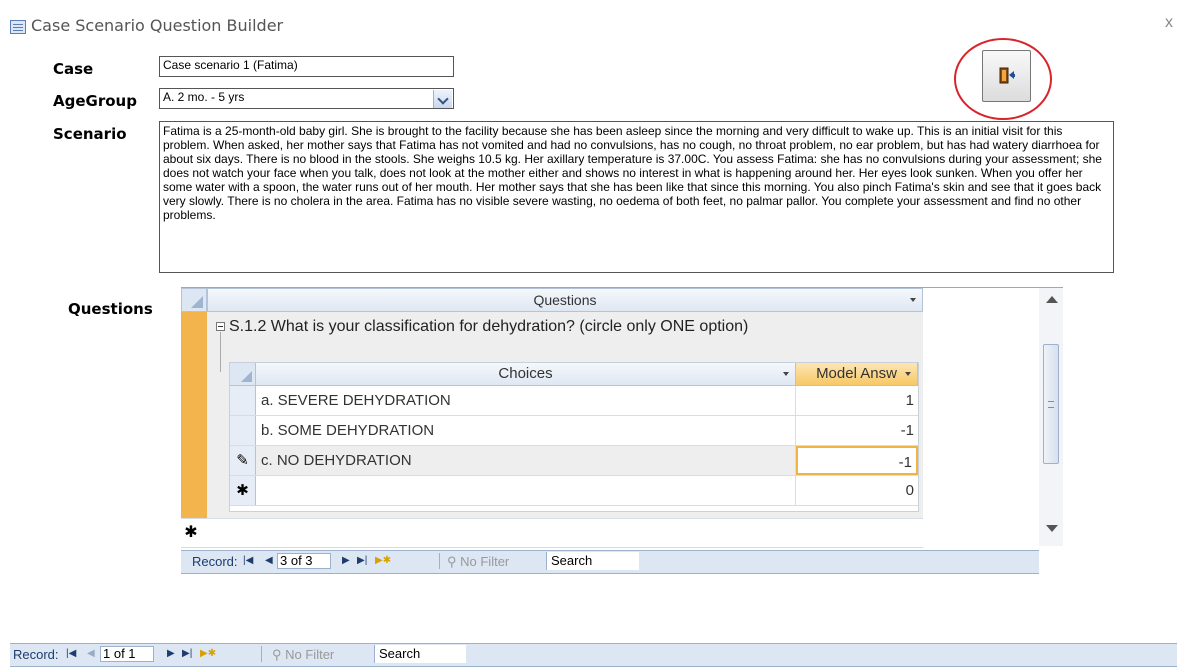 Image resolution: width=1187 pixels, height=667 pixels. Describe the element at coordinates (1169, 23) in the screenshot. I see `close-button: x` at that location.